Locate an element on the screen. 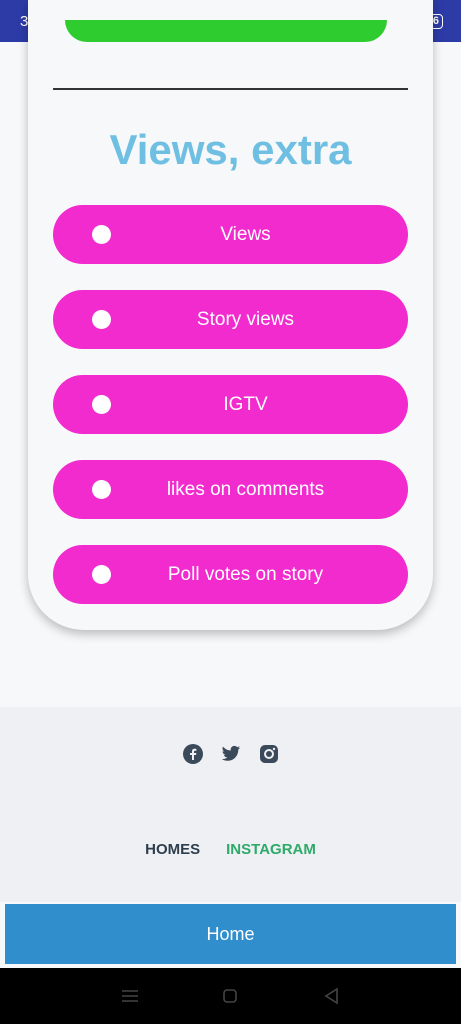  option-label: Views is located at coordinates (245, 234).